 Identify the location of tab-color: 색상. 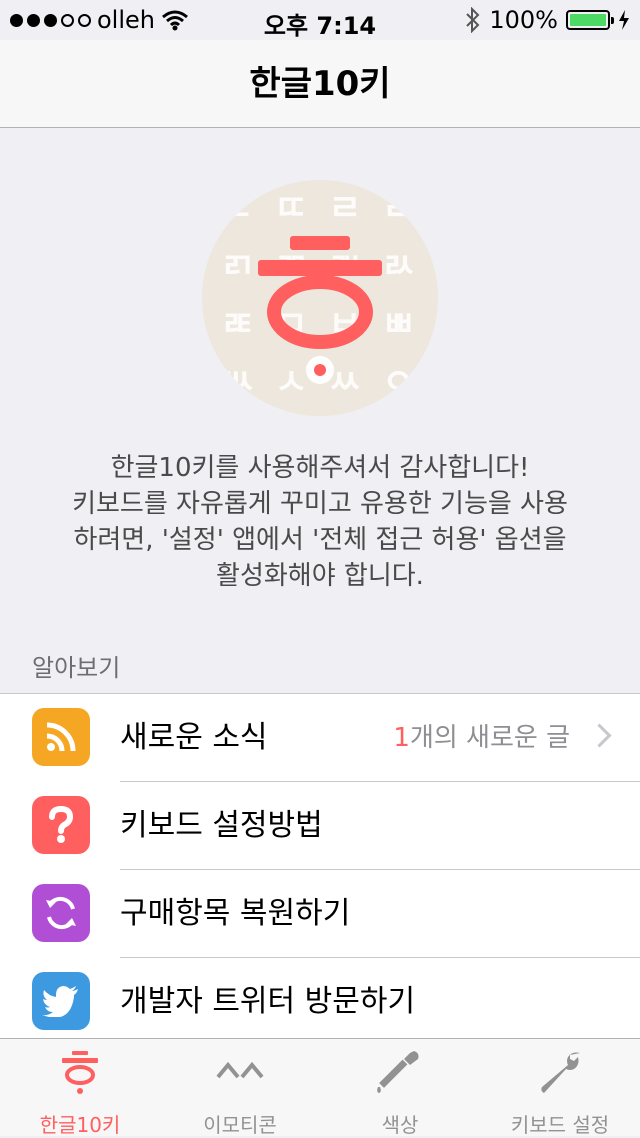
(400, 1088).